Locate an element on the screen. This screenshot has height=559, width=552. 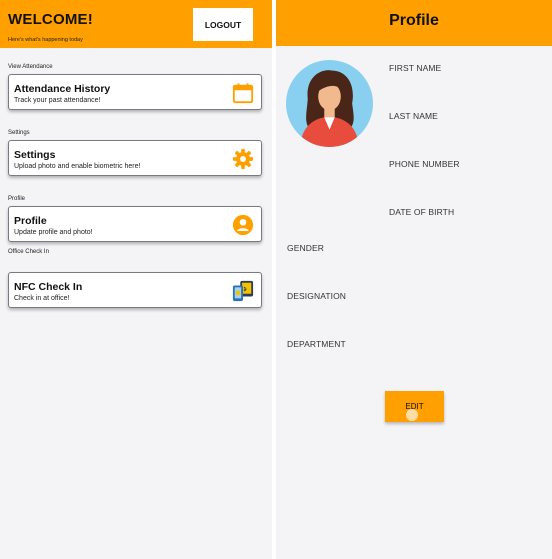
calendar-icon is located at coordinates (243, 93).